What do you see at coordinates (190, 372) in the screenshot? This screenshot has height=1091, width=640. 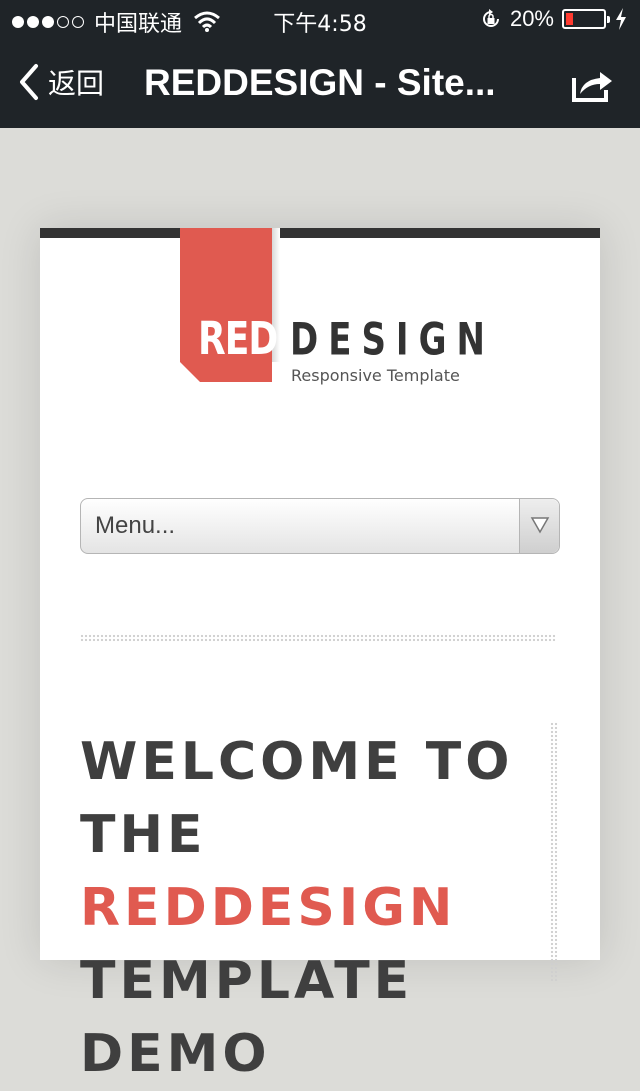 I see `logo-ribbon-cut` at bounding box center [190, 372].